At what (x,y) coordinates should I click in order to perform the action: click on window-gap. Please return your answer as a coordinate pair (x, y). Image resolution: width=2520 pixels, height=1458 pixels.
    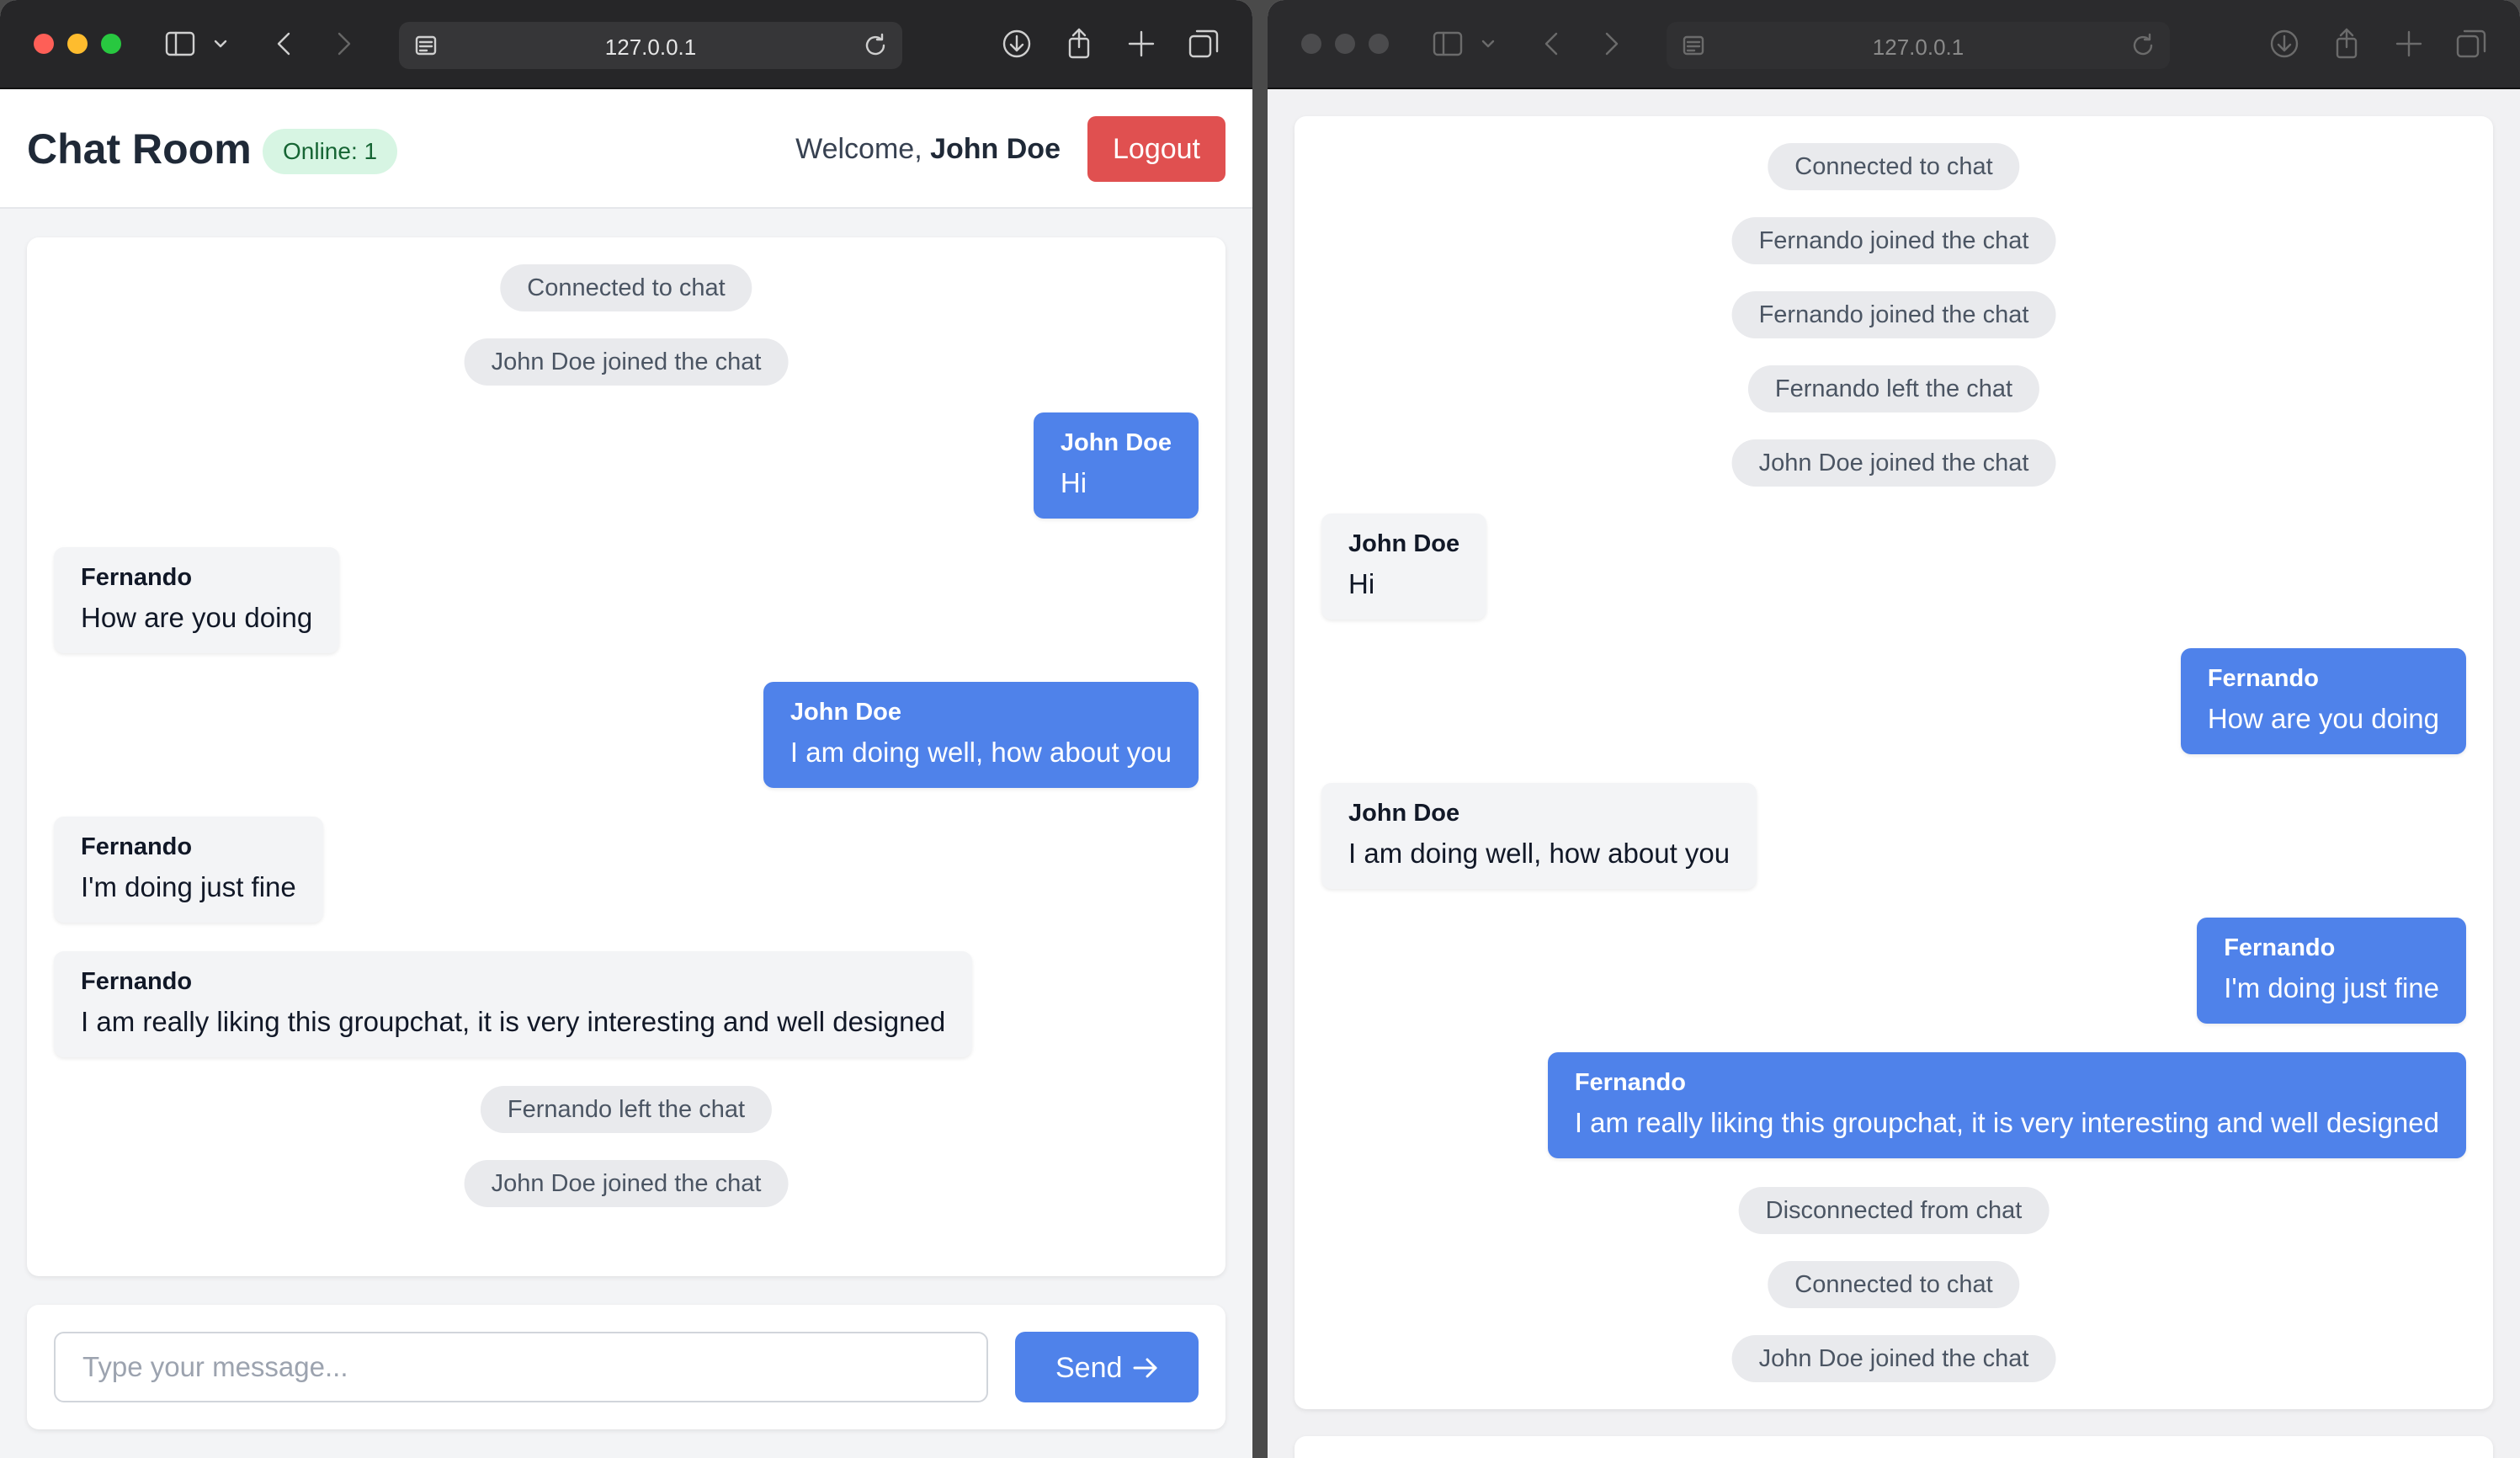
    Looking at the image, I should click on (1260, 729).